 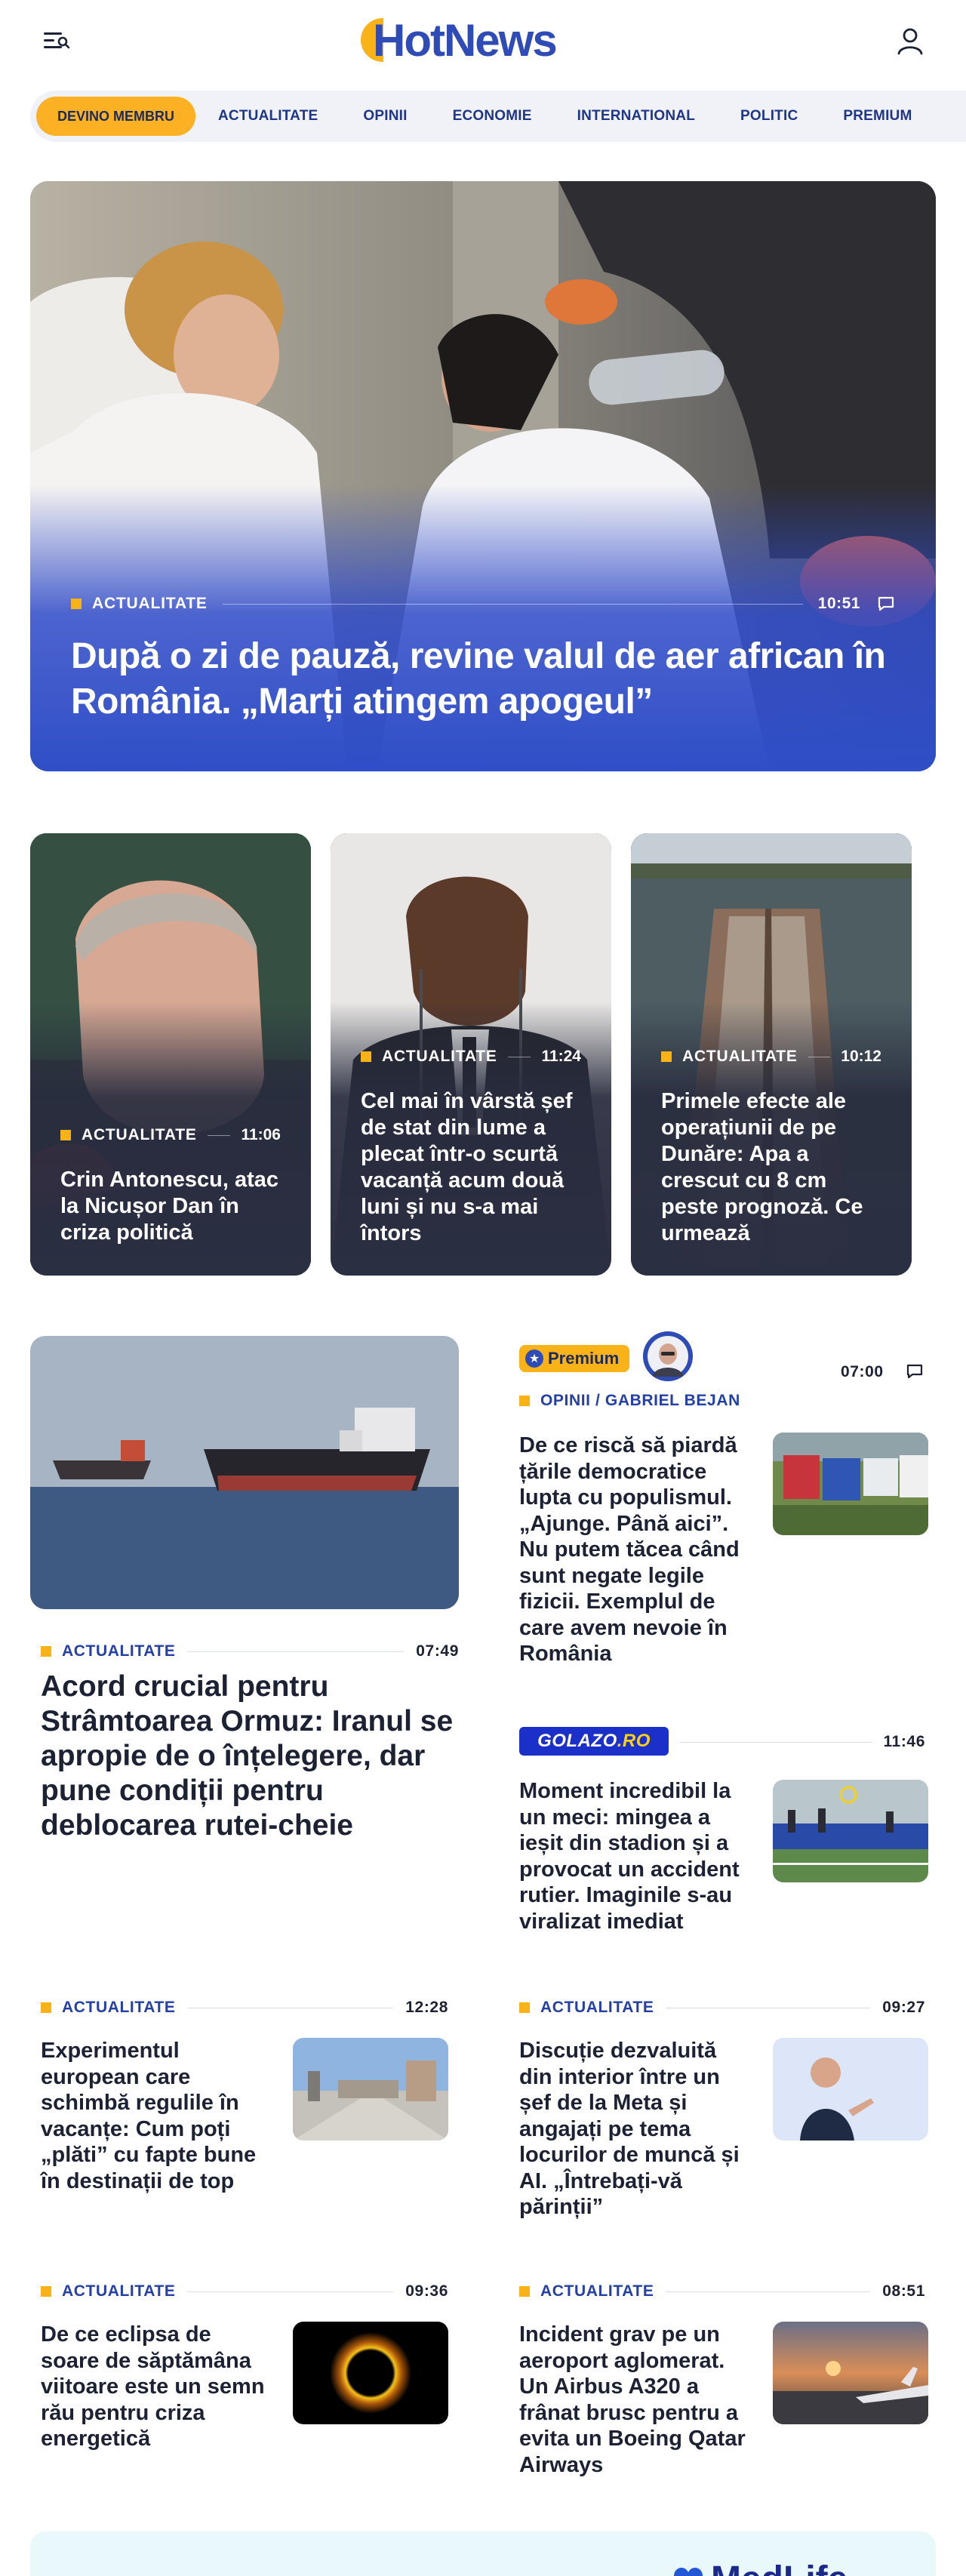 I want to click on opinion-meta: OPINII / GABRIEL BEJAN, so click(x=629, y=1401).